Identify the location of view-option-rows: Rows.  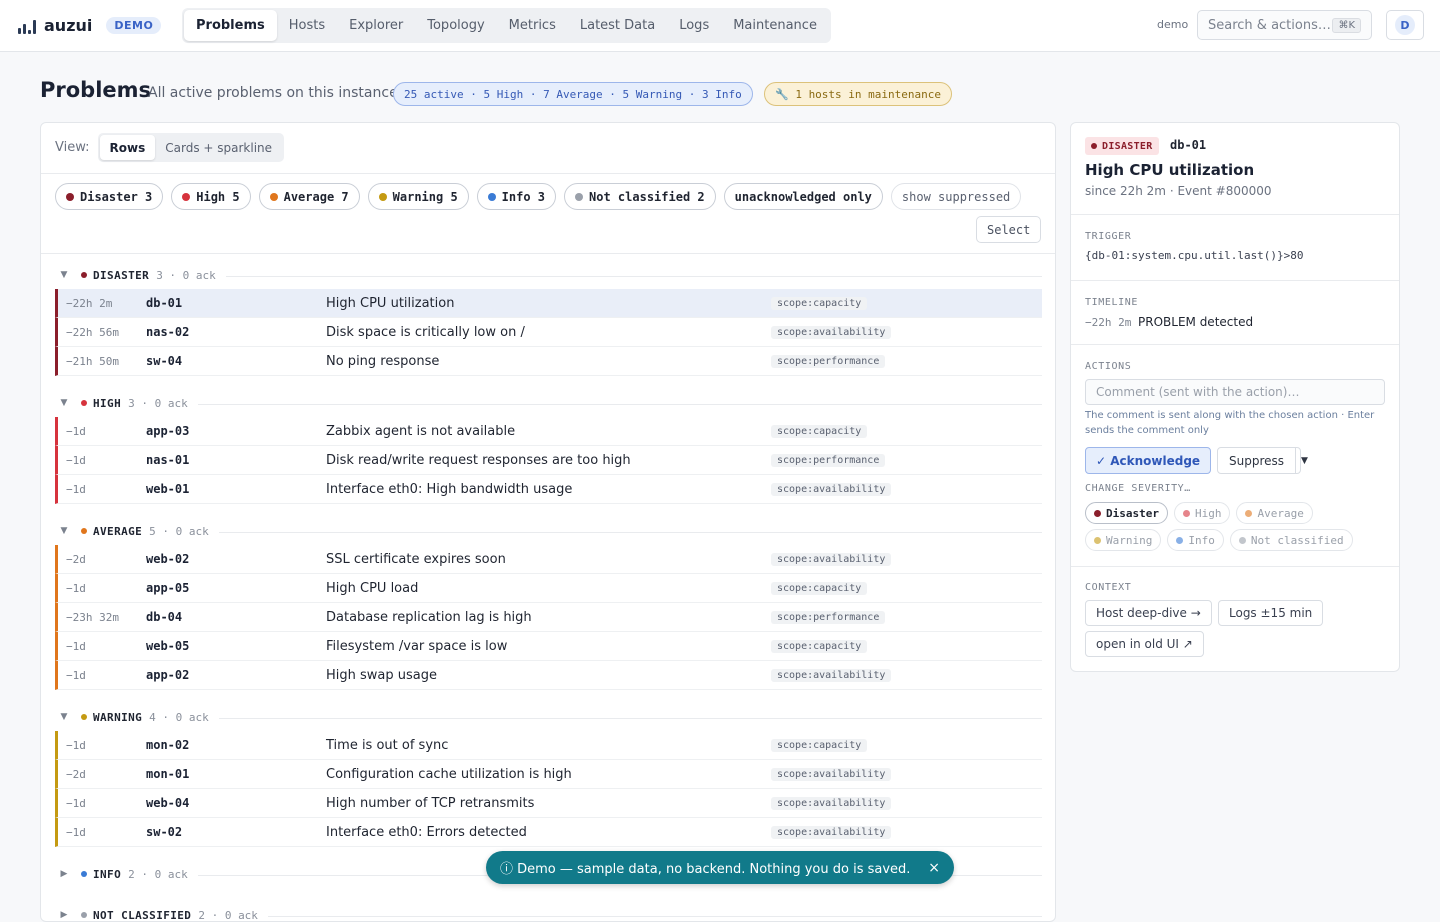
(127, 147).